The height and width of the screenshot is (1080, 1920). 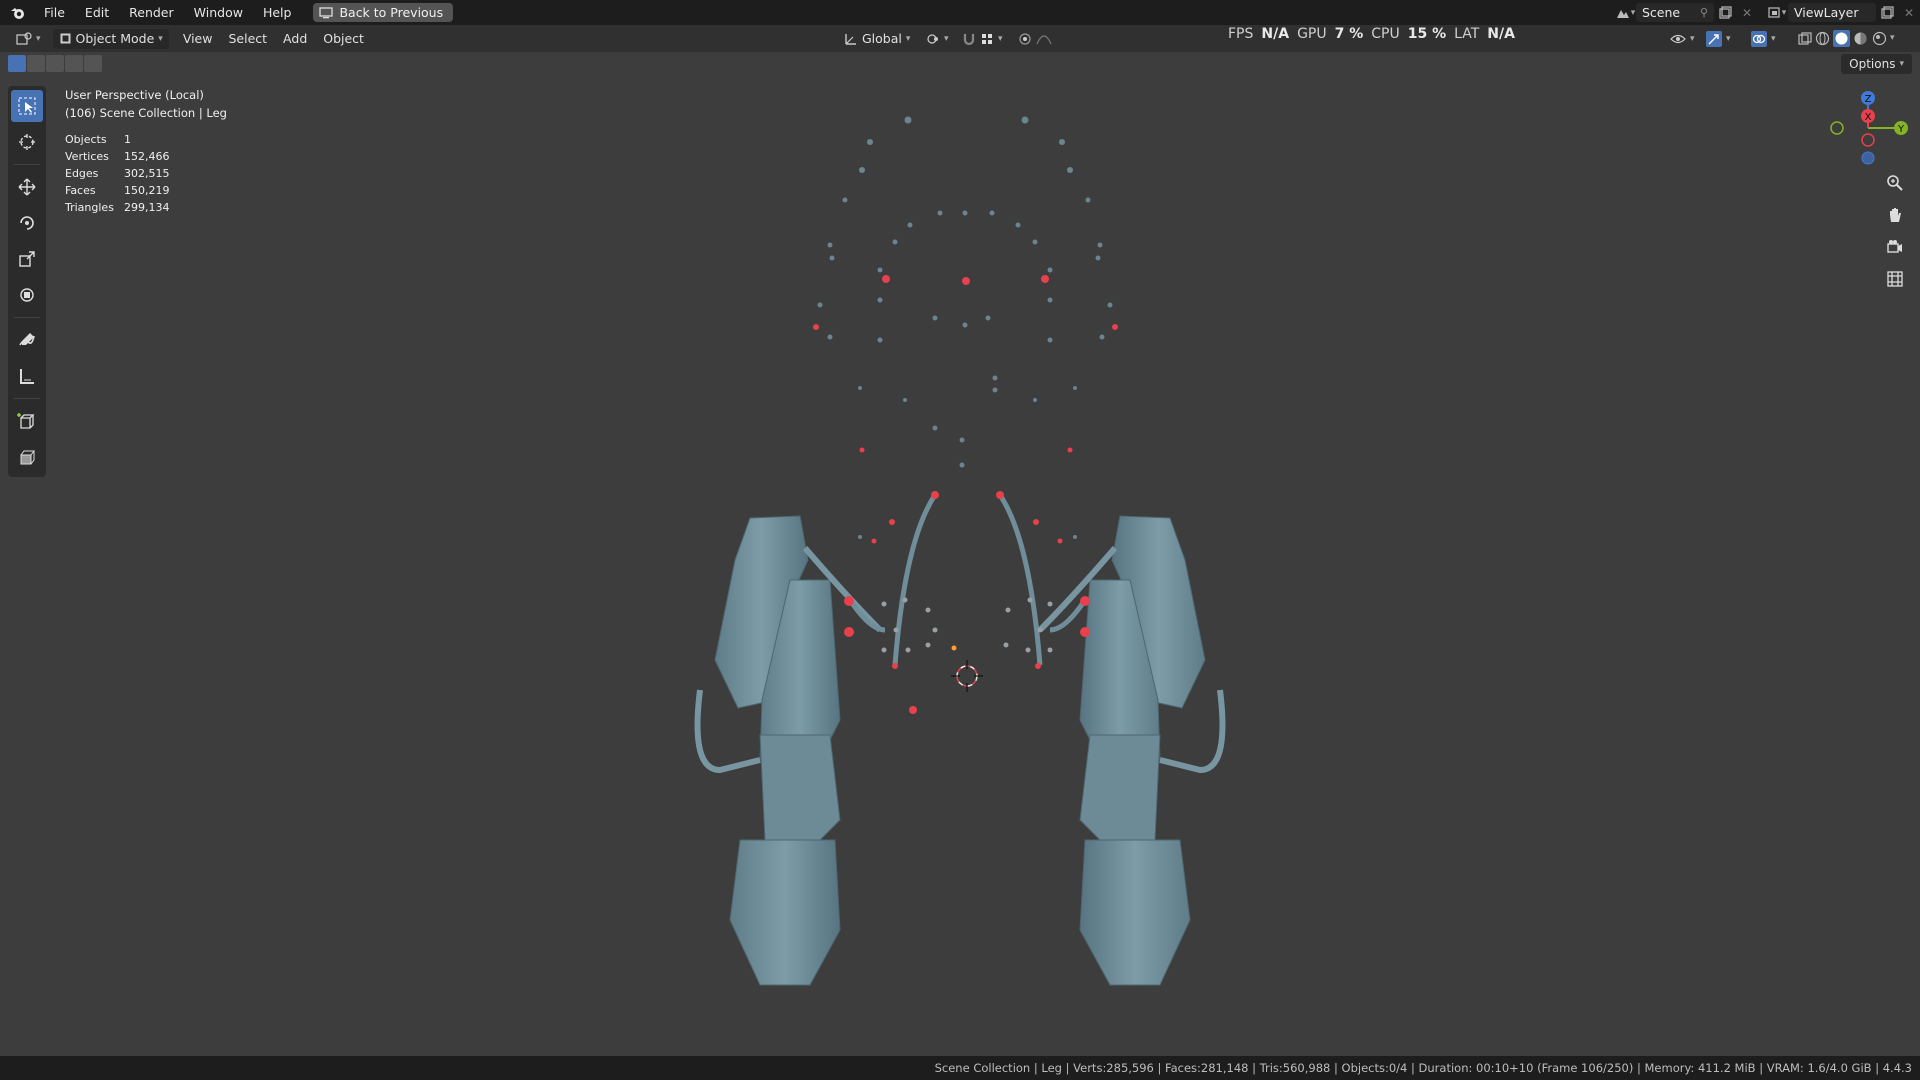 What do you see at coordinates (27, 421) in the screenshot?
I see `add-cube-icon` at bounding box center [27, 421].